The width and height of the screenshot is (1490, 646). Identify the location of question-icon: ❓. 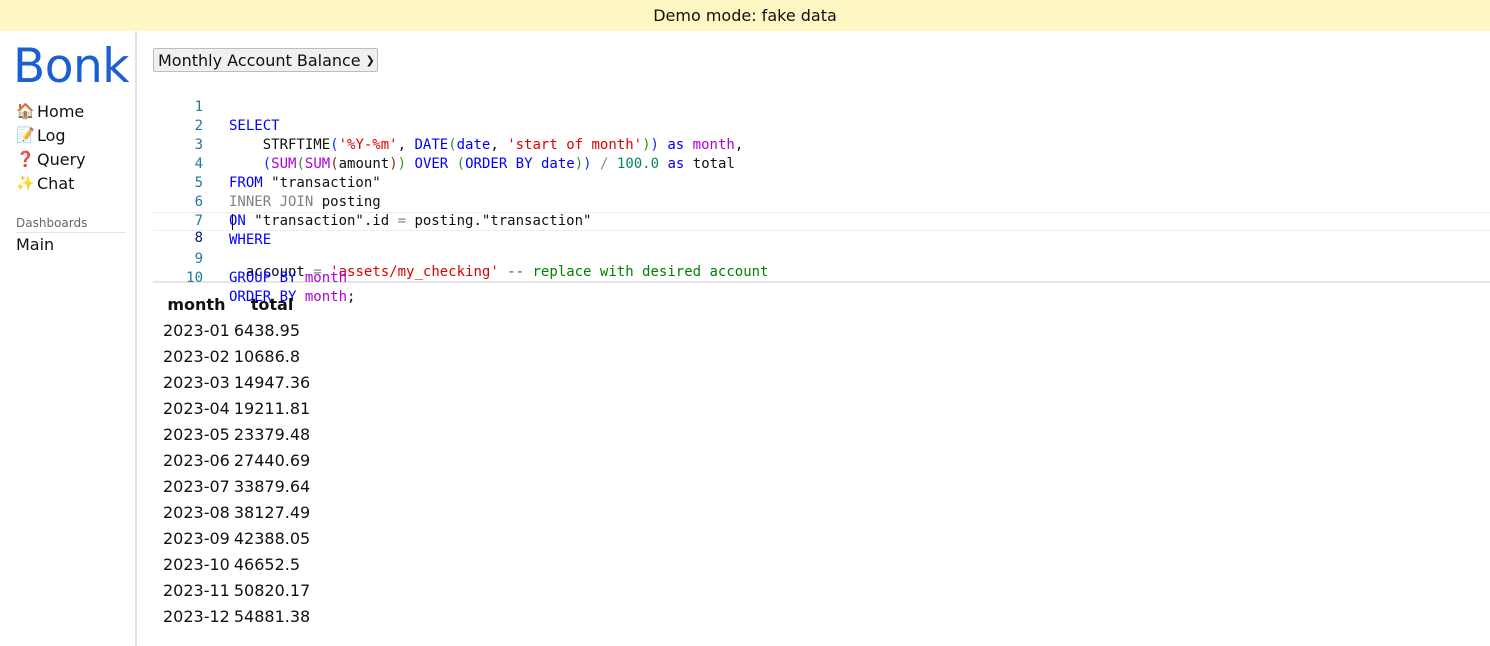
(25, 159).